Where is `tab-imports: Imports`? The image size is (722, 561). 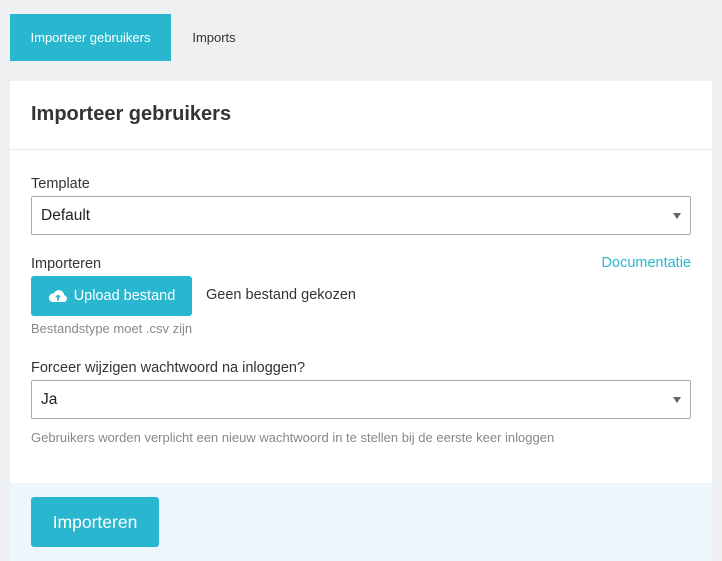
tab-imports: Imports is located at coordinates (214, 37).